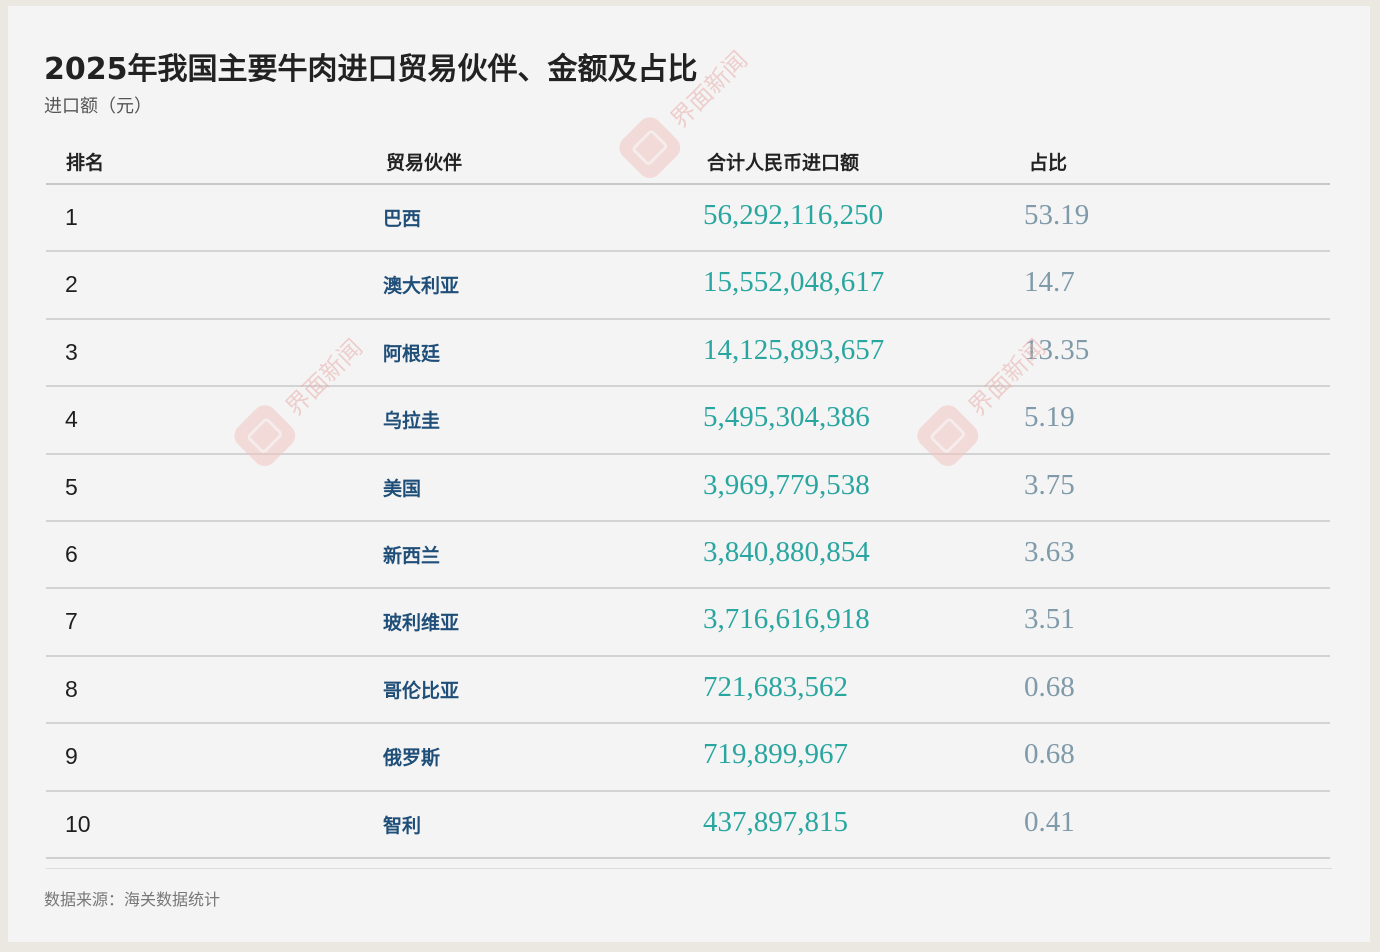 Image resolution: width=1380 pixels, height=952 pixels. What do you see at coordinates (786, 484) in the screenshot?
I see `amount-cell: 3,969,779,538` at bounding box center [786, 484].